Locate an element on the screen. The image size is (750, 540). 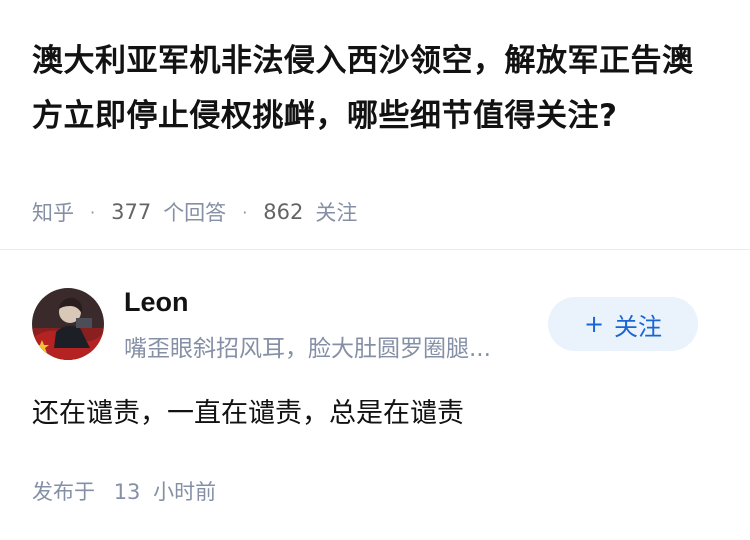
followers-label: 关注 is located at coordinates (336, 213).